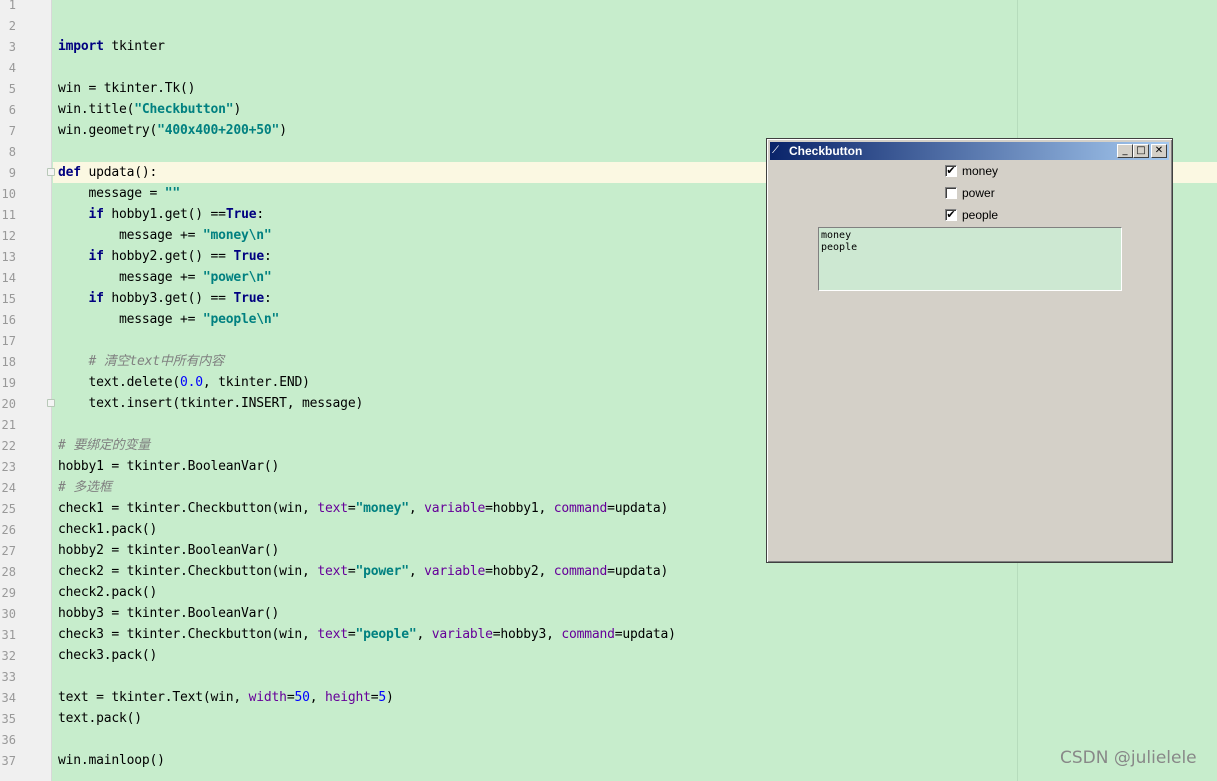 The height and width of the screenshot is (781, 1217). I want to click on line-number: 17, so click(8, 341).